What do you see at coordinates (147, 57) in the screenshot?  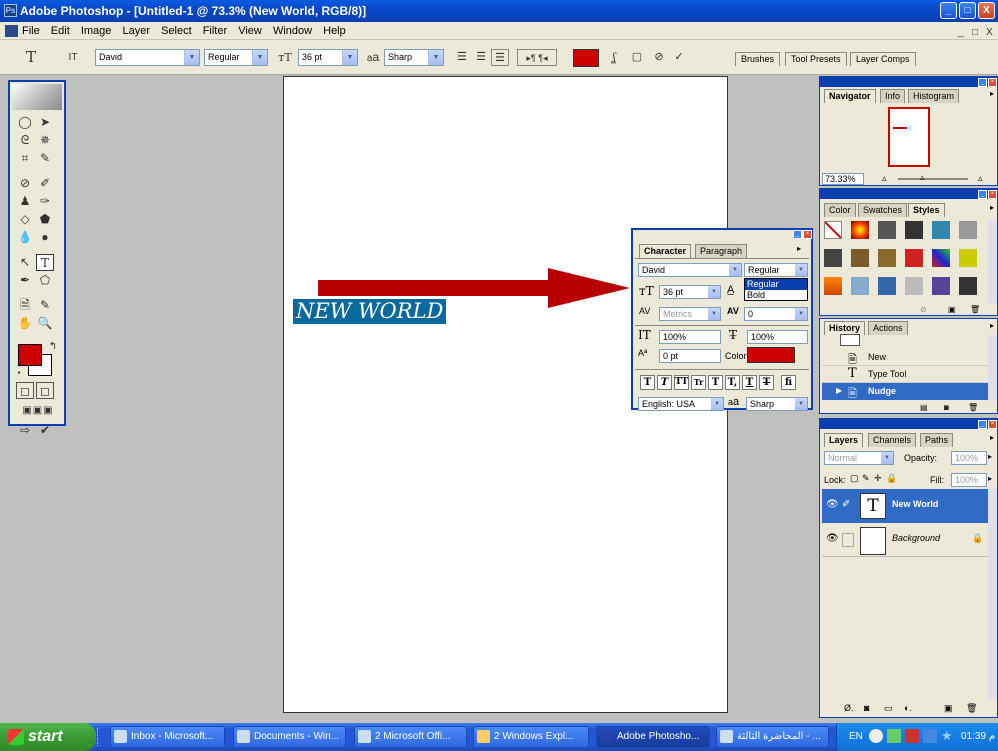 I see `font-family-select: David ▼` at bounding box center [147, 57].